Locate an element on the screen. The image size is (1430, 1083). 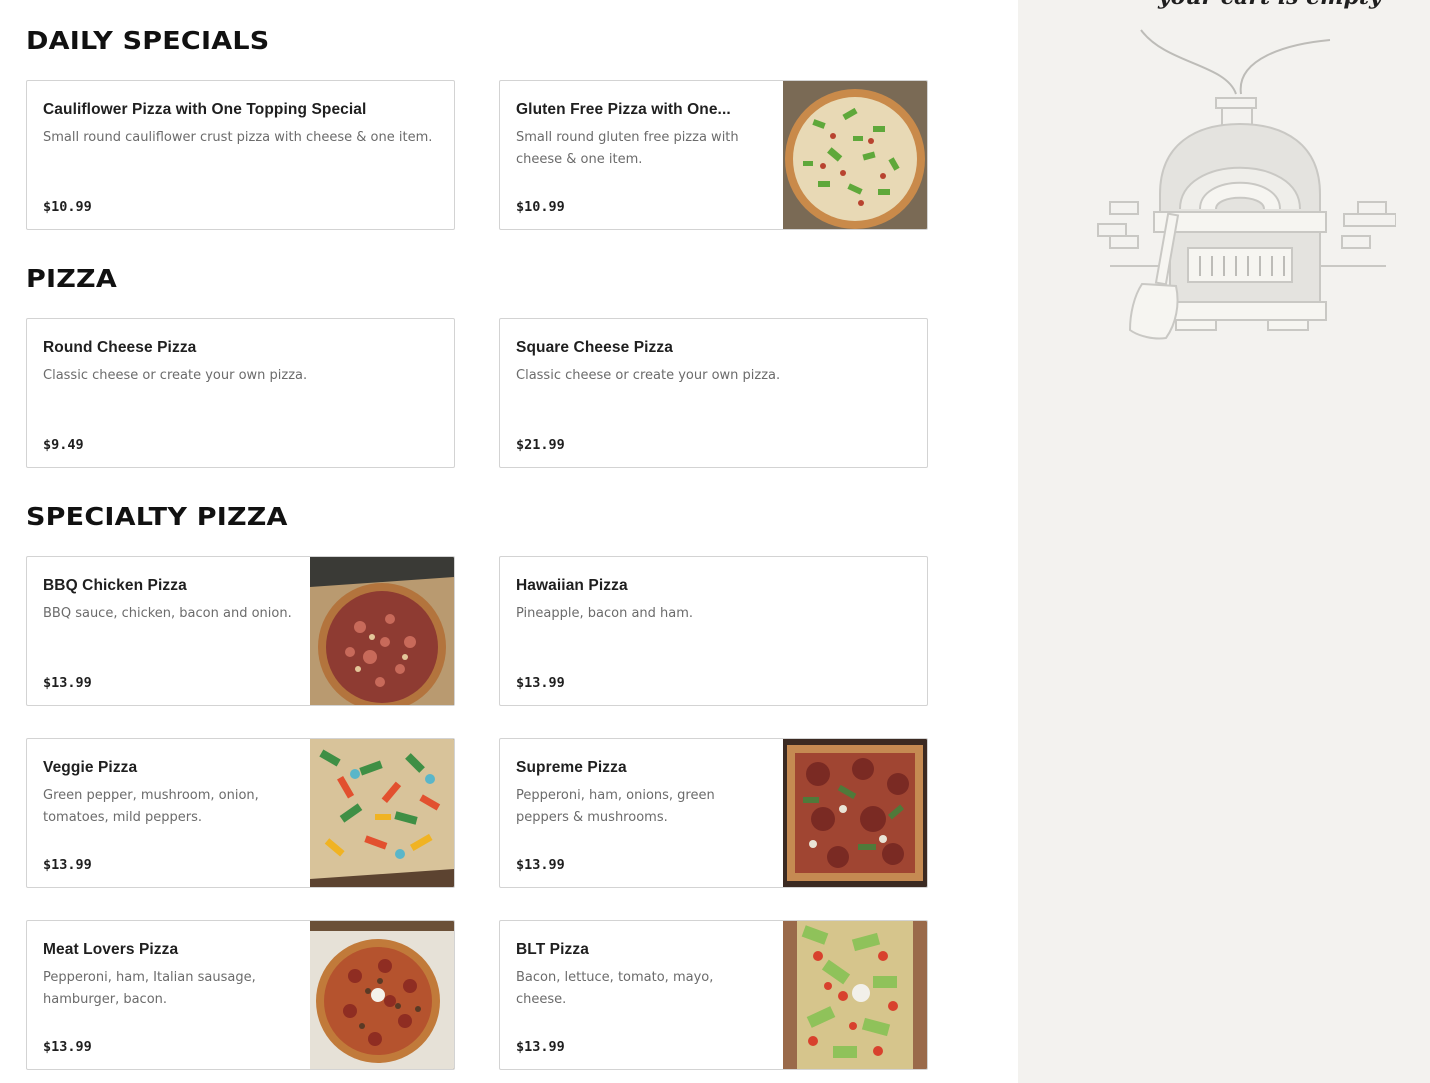
bbq-pizza-image is located at coordinates (382, 631).